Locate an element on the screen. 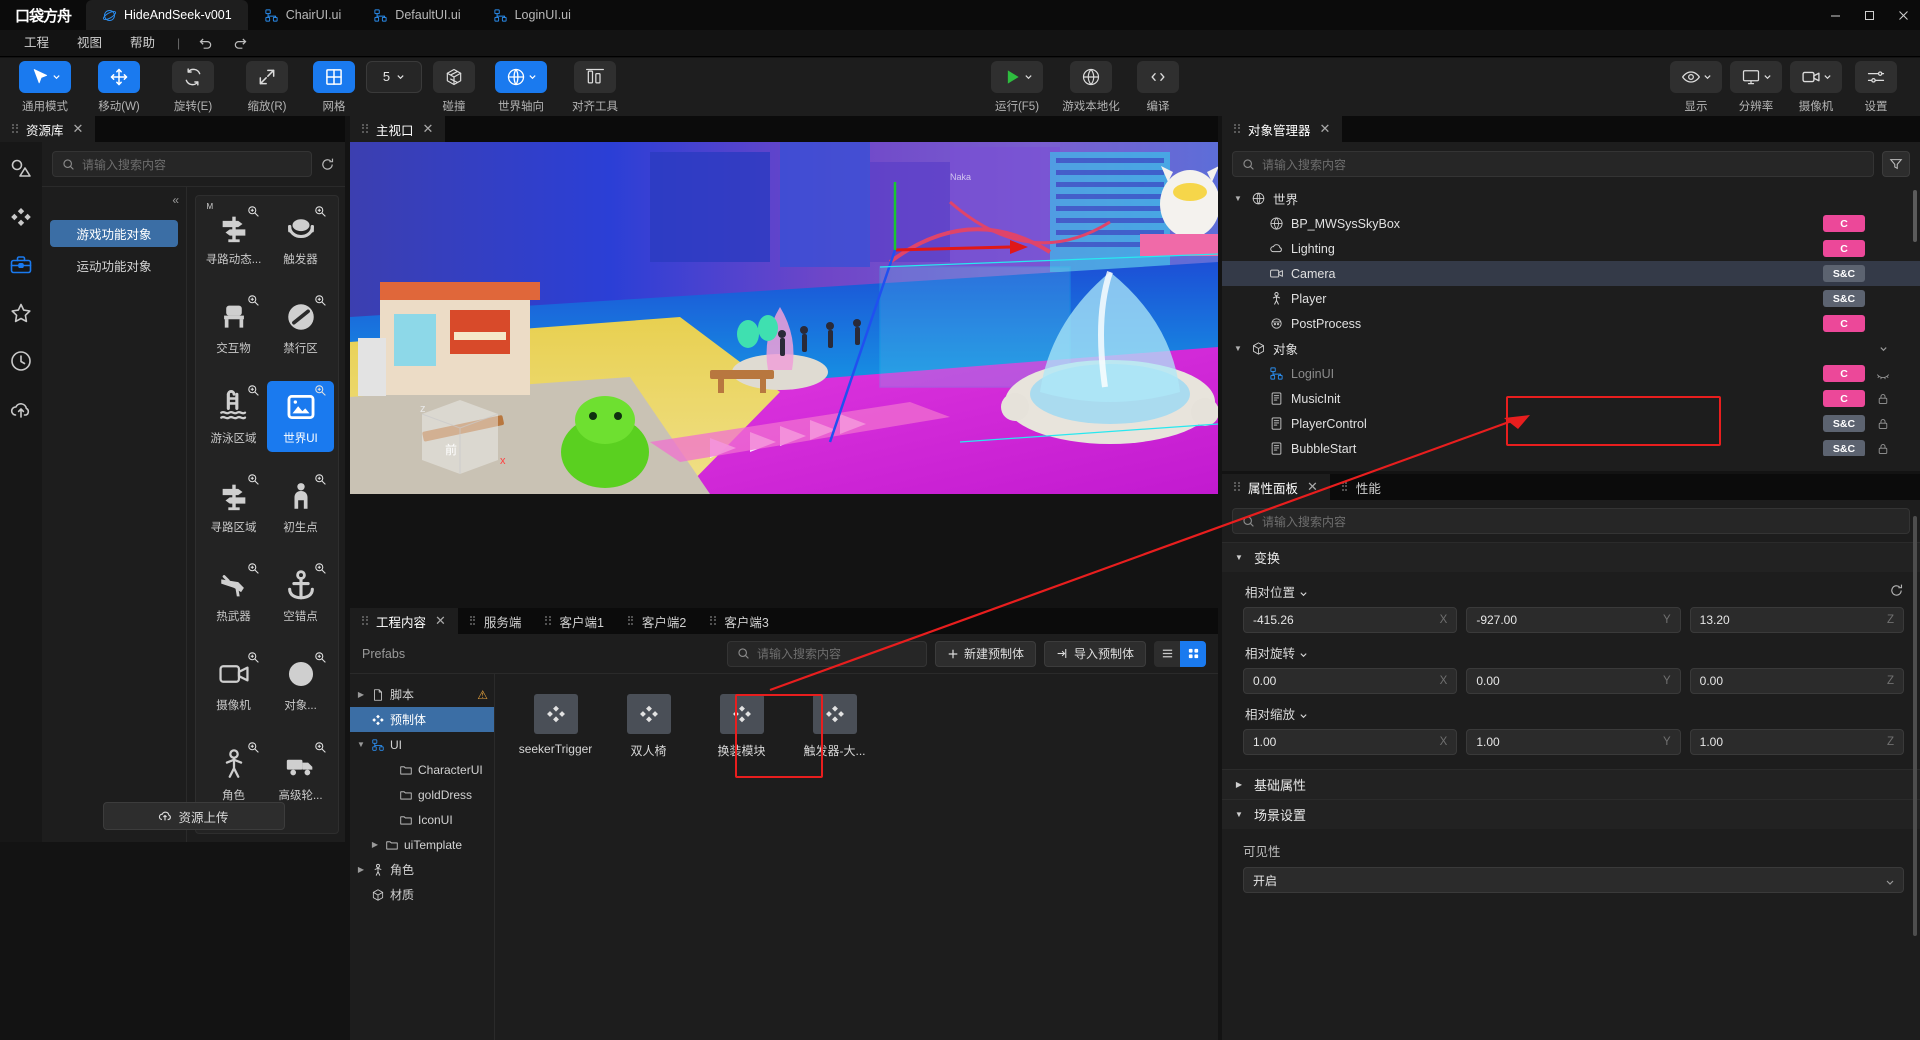 The height and width of the screenshot is (1040, 1920). asset-item-2: 交互物 is located at coordinates (233, 326).